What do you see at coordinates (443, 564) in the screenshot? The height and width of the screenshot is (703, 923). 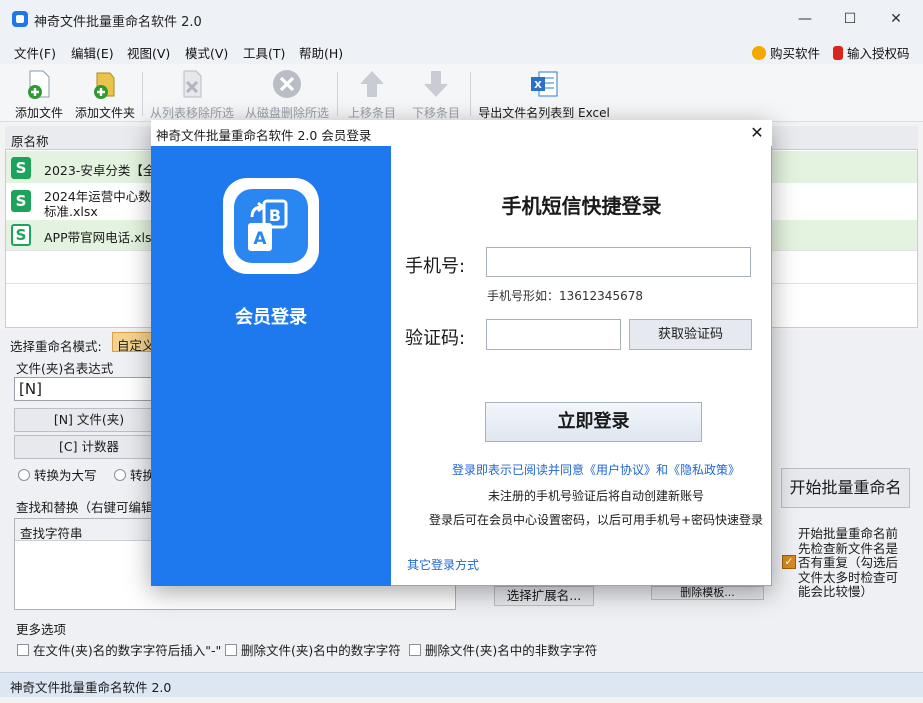 I see `other-login-link: 其它登录方式` at bounding box center [443, 564].